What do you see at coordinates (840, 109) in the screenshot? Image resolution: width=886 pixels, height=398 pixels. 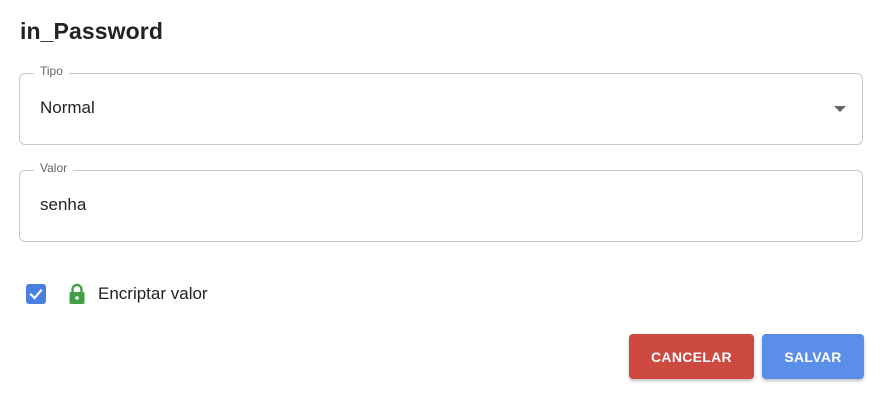 I see `dropdown-arrow-icon` at bounding box center [840, 109].